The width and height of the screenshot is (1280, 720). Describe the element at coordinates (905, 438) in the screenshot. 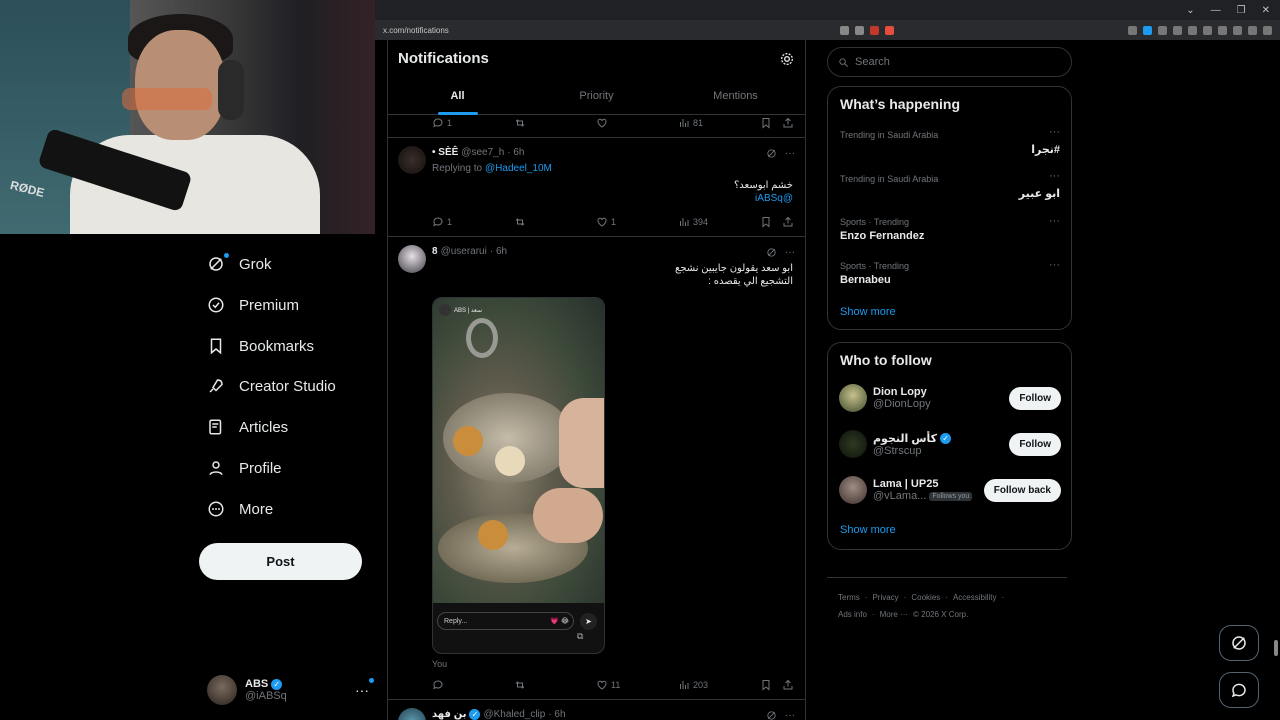

I see `follow-name: كأس النجوم` at that location.